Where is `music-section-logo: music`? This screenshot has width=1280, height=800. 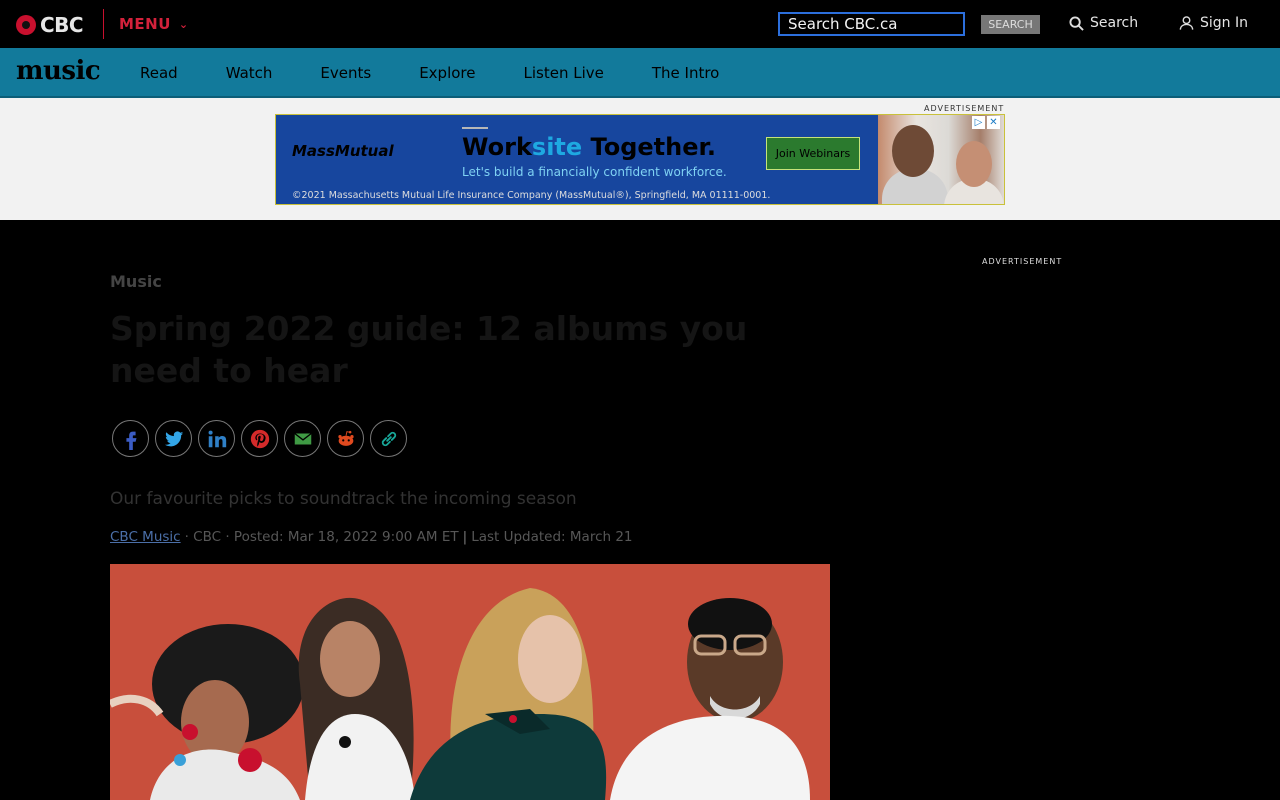
music-section-logo: music is located at coordinates (58, 71).